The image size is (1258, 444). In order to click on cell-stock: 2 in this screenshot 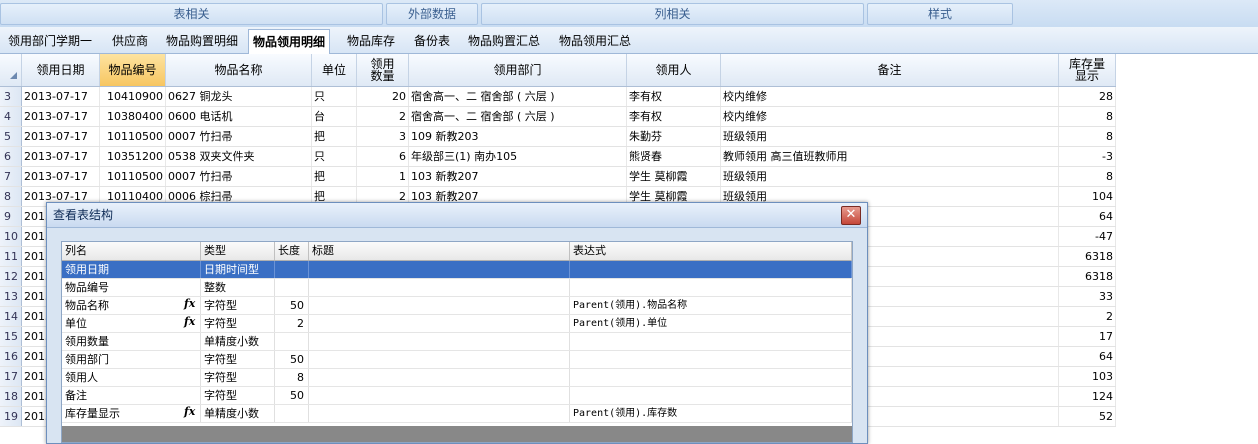, I will do `click(1087, 316)`.